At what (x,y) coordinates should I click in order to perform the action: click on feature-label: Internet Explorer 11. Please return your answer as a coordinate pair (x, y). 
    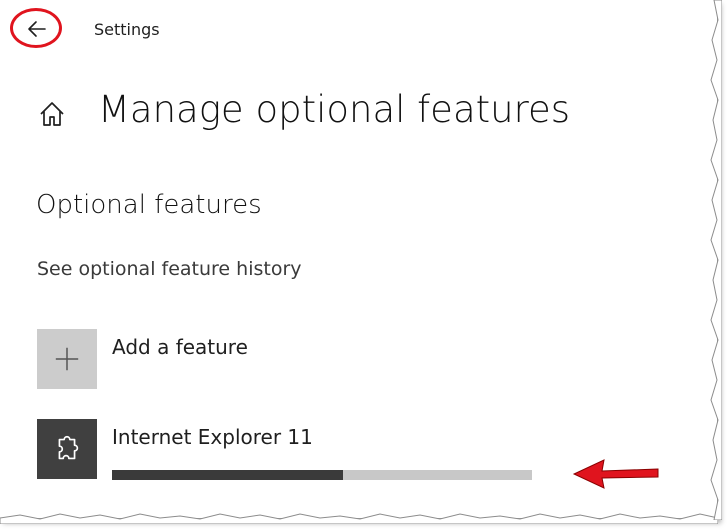
    Looking at the image, I should click on (212, 437).